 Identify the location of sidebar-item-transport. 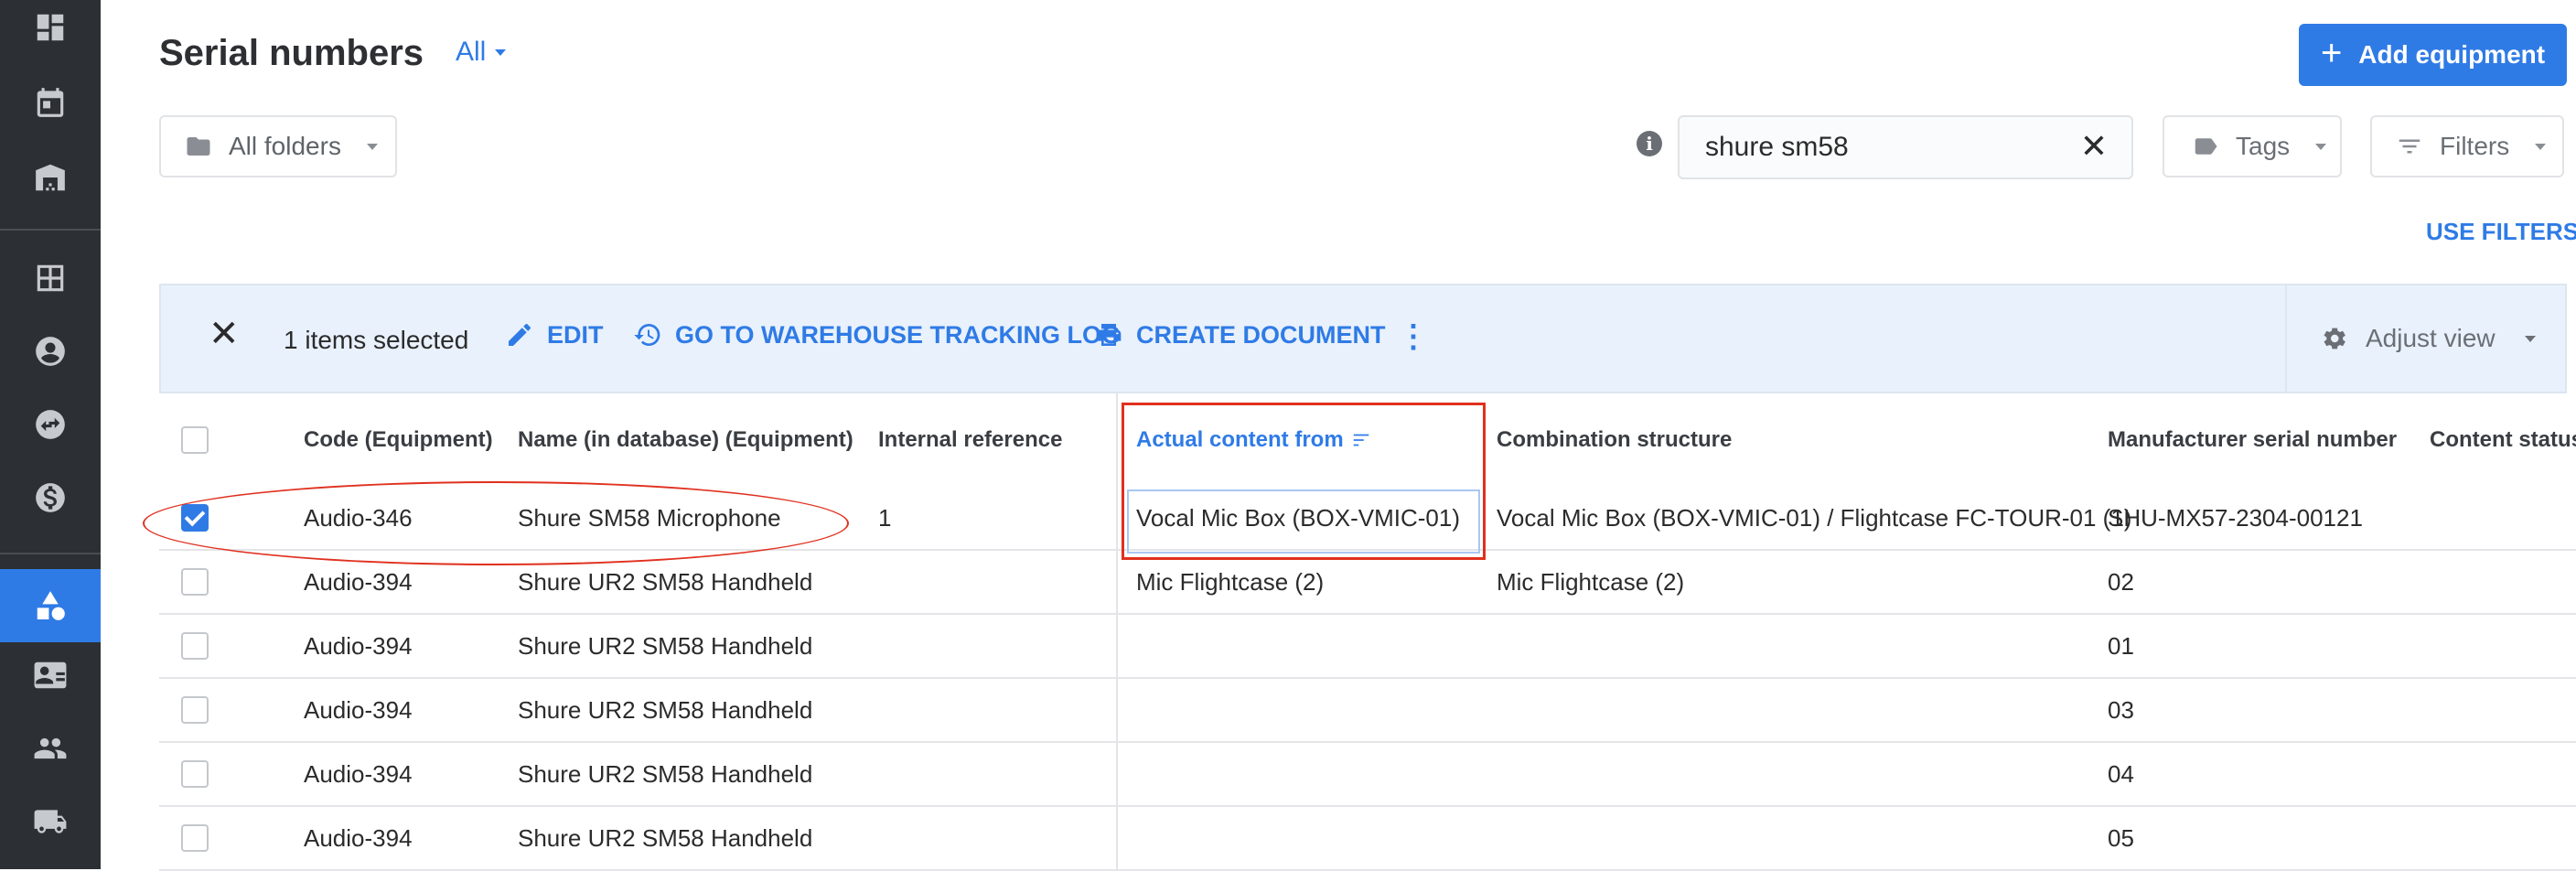
(51, 822).